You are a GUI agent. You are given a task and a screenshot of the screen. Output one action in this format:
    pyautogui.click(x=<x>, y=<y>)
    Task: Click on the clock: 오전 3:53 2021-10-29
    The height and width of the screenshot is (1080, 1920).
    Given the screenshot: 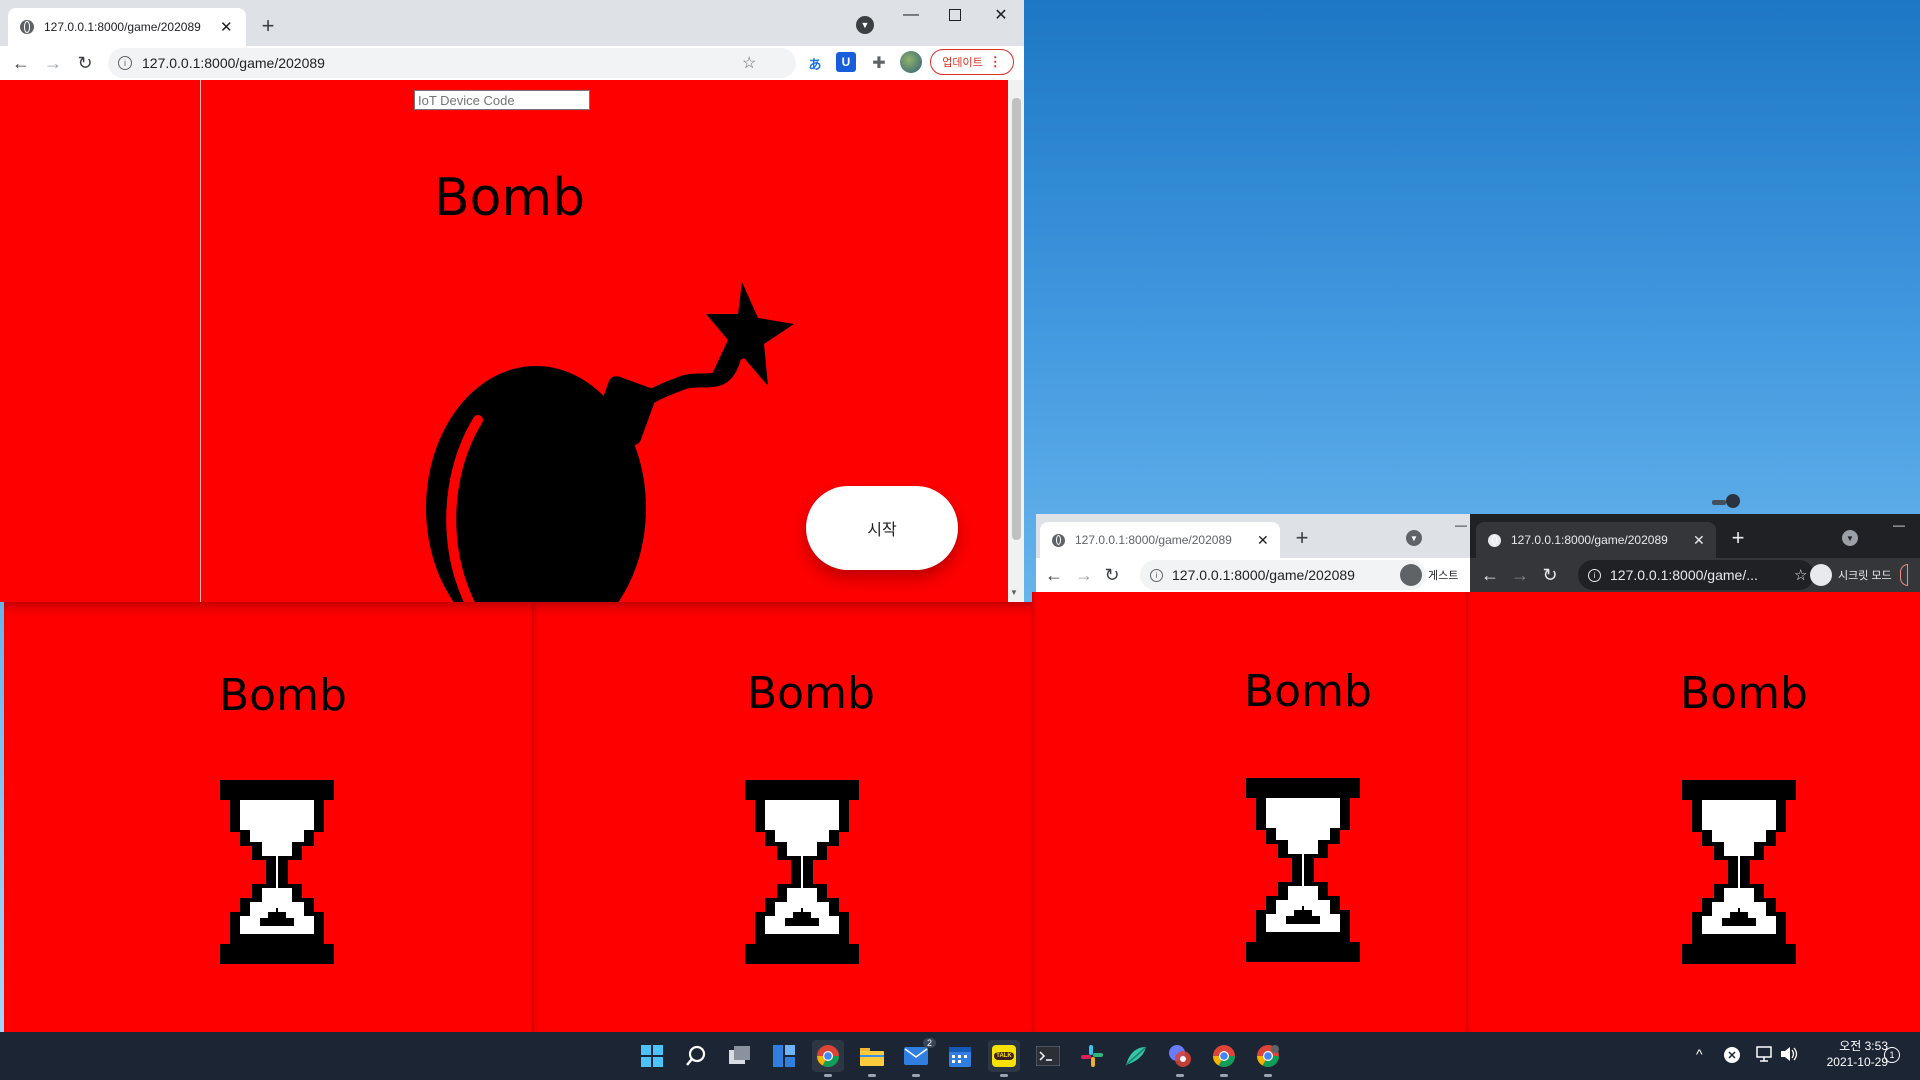 What is the action you would take?
    pyautogui.click(x=1848, y=1054)
    